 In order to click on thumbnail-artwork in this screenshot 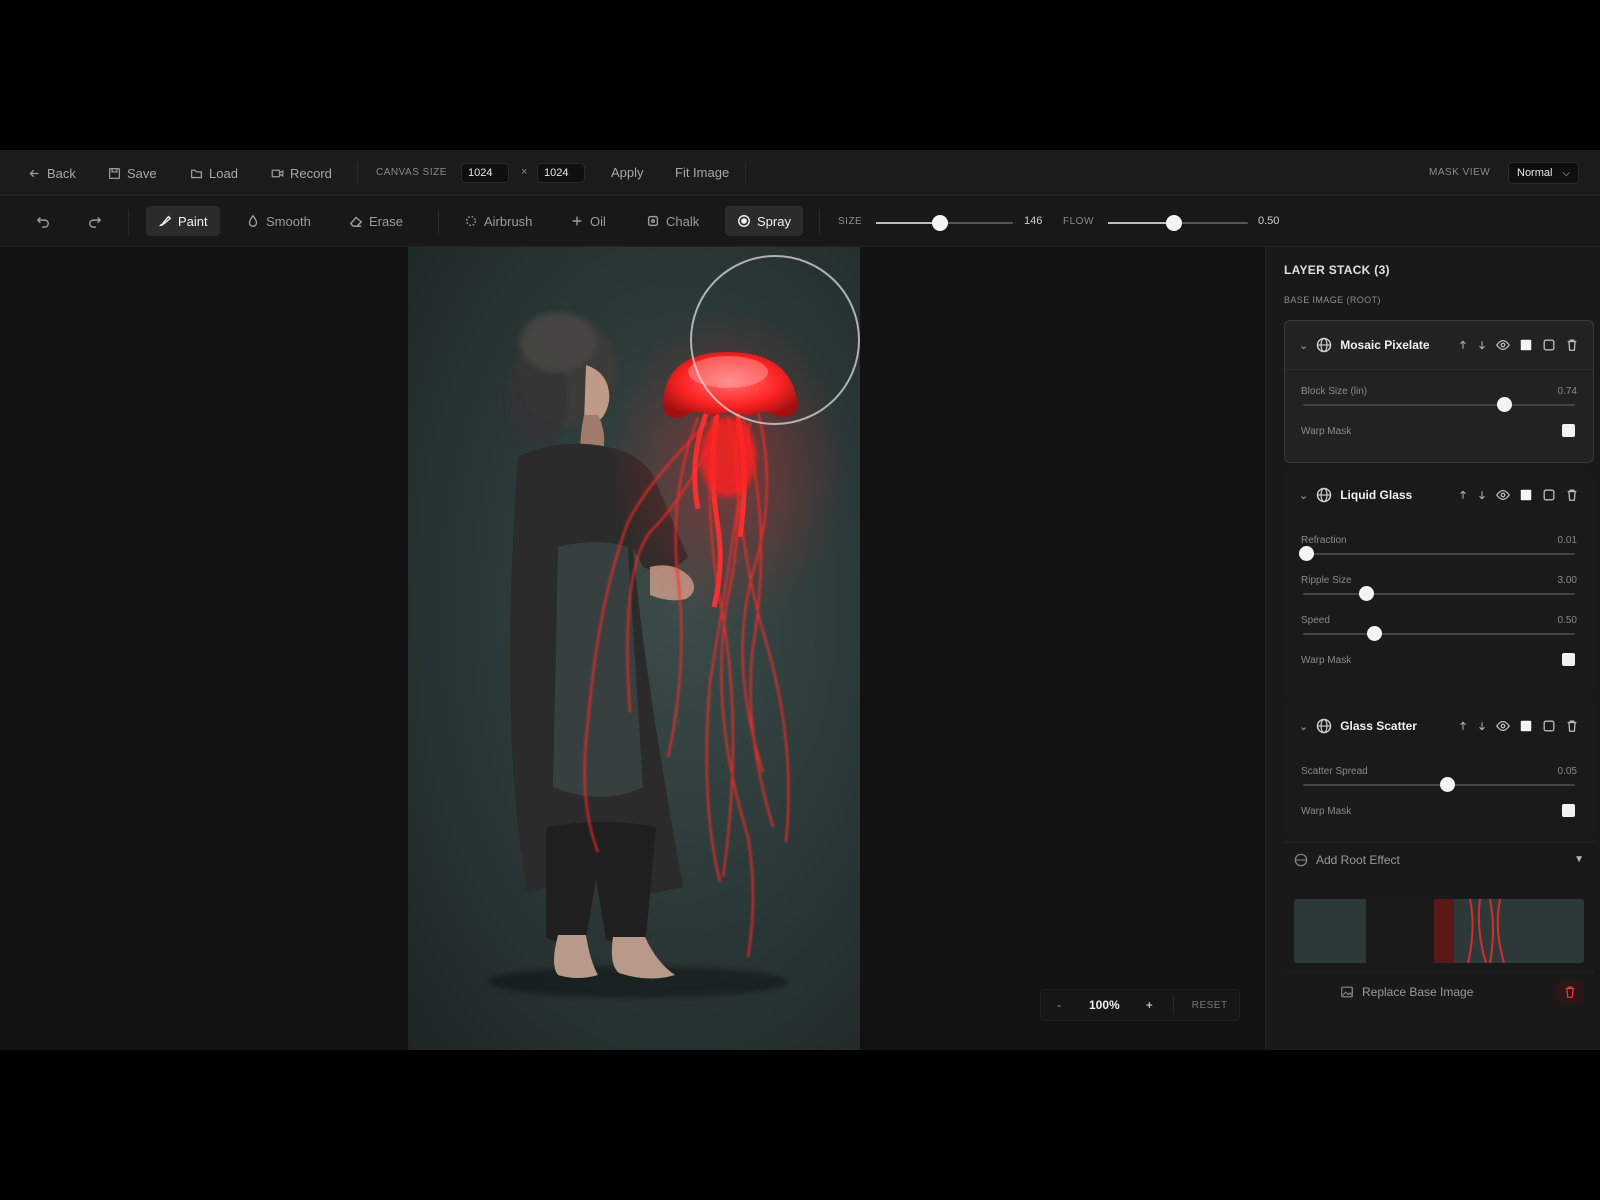, I will do `click(1439, 931)`.